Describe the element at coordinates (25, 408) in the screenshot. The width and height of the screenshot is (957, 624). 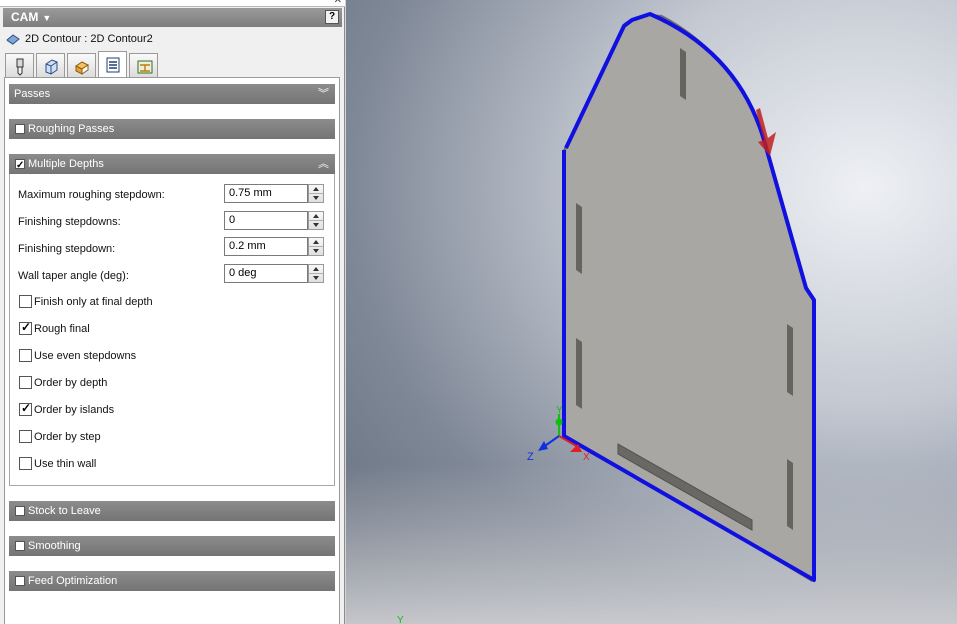
I see `order-by-islands-checkbox` at that location.